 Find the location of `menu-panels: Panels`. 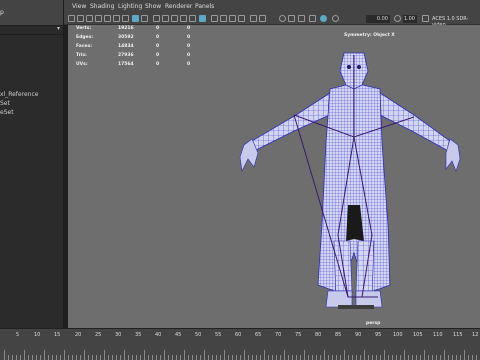

menu-panels: Panels is located at coordinates (204, 6).